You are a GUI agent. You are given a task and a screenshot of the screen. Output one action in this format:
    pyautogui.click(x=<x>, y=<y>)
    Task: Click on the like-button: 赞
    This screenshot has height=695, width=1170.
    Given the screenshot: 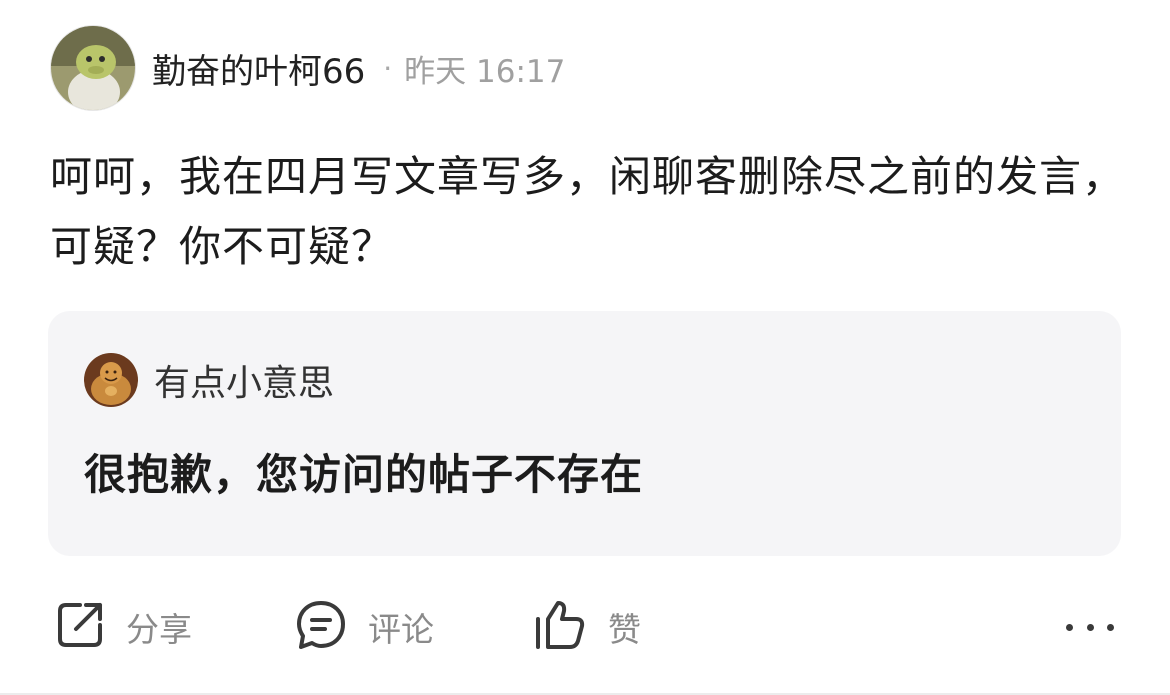 What is the action you would take?
    pyautogui.click(x=586, y=627)
    